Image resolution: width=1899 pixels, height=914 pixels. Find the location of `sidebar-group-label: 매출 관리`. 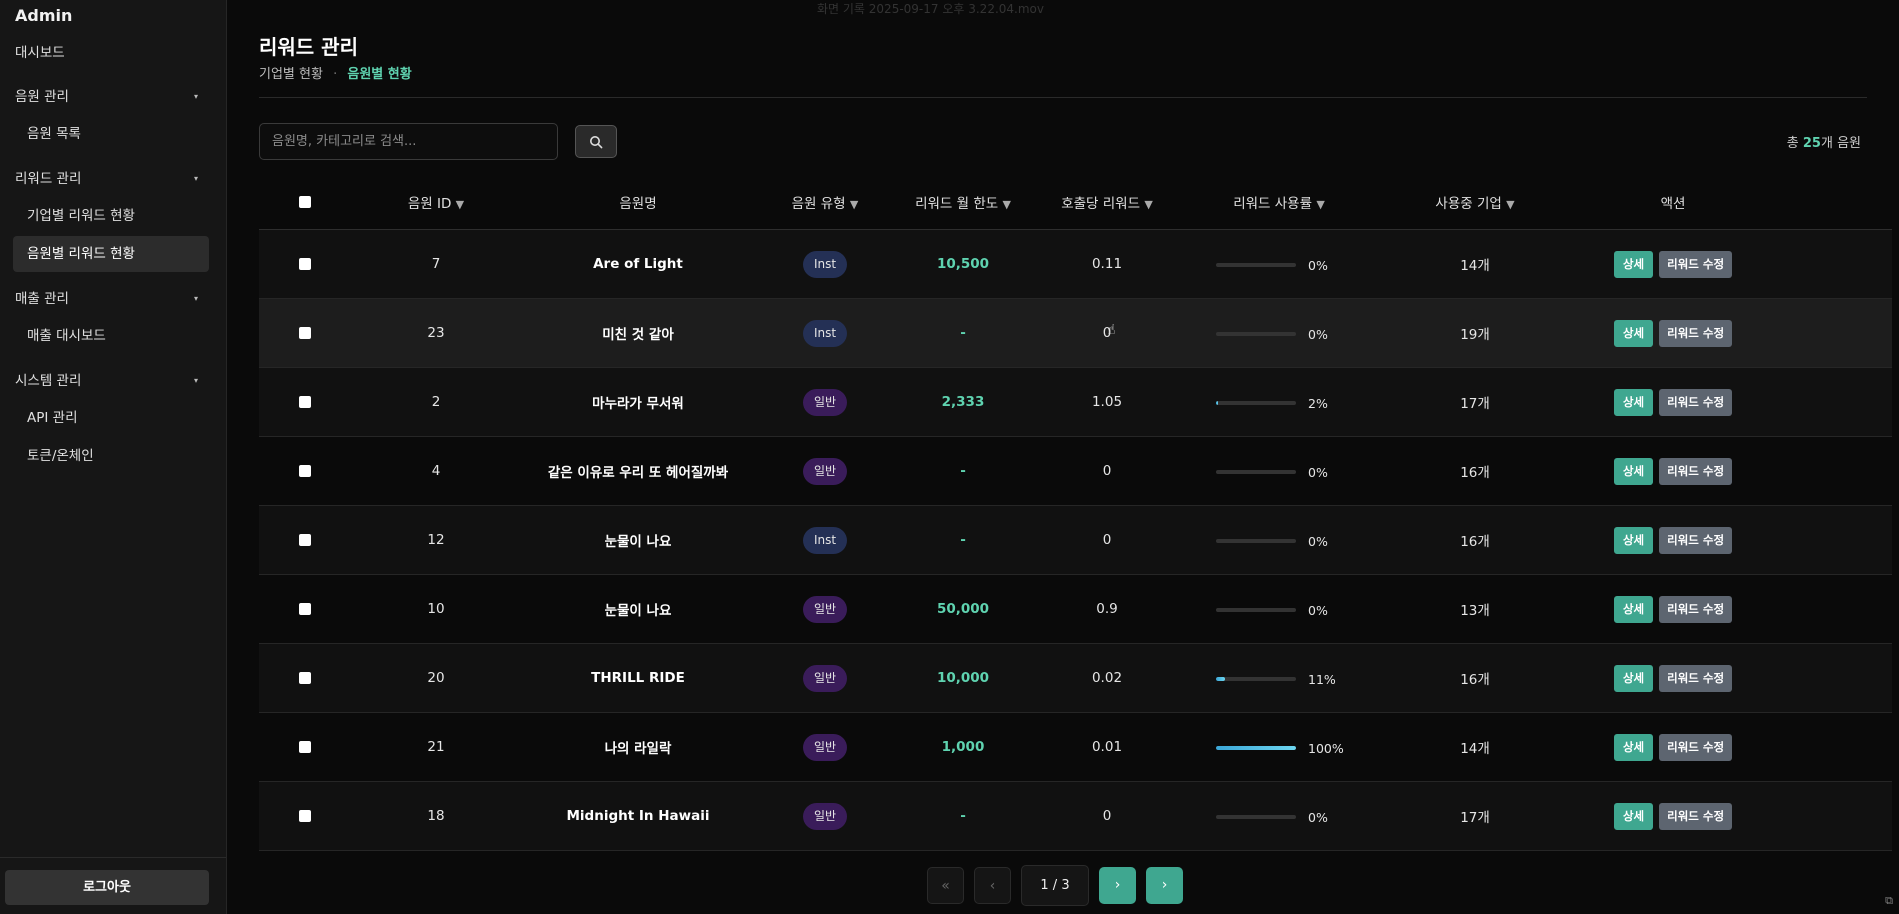

sidebar-group-label: 매출 관리 is located at coordinates (42, 299).